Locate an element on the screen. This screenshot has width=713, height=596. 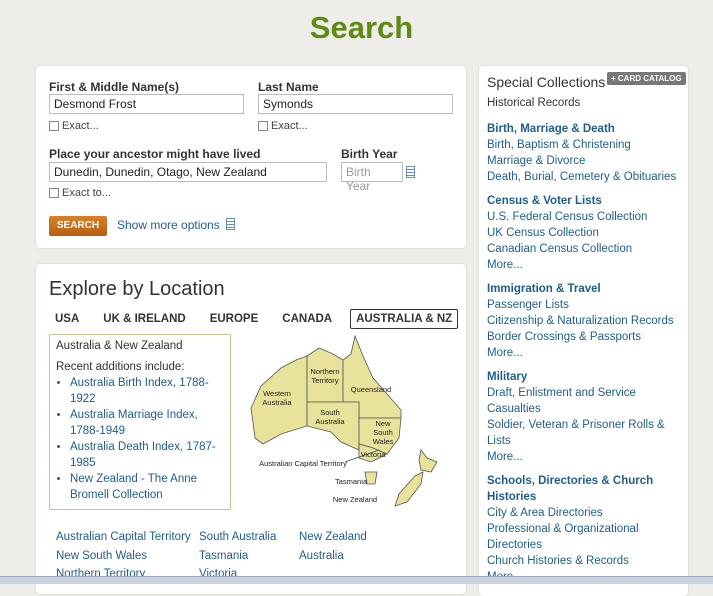
section-heading: Birth, Marriage & Death is located at coordinates (585, 129).